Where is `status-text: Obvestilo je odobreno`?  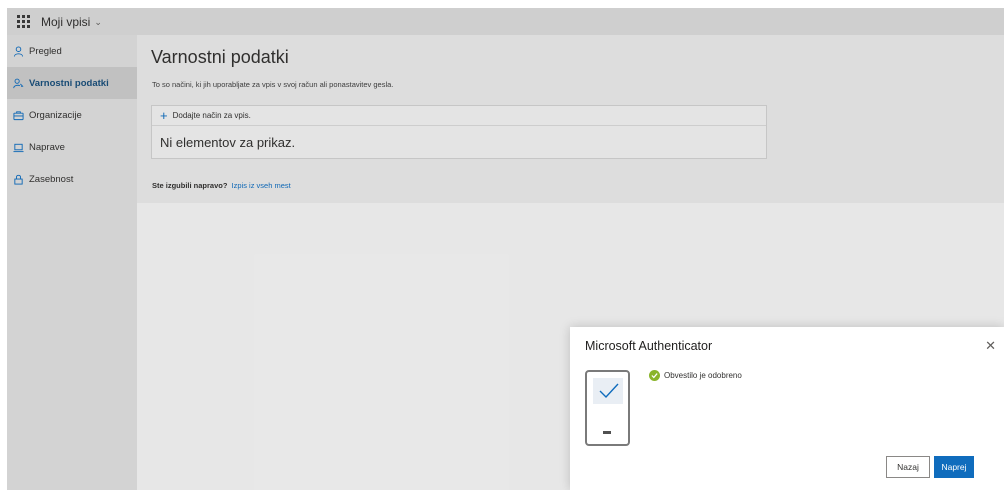
status-text: Obvestilo je odobreno is located at coordinates (703, 375).